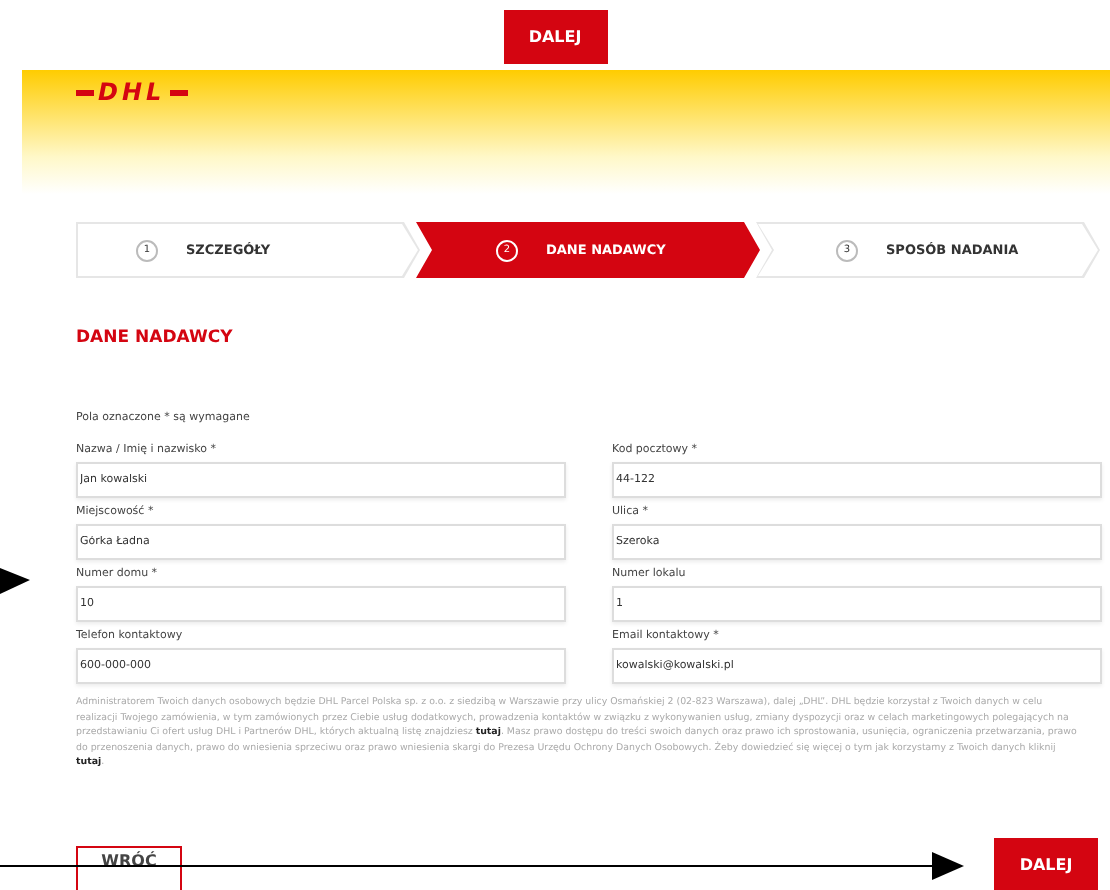 The image size is (1110, 890). Describe the element at coordinates (132, 93) in the screenshot. I see `logo: DHL` at that location.